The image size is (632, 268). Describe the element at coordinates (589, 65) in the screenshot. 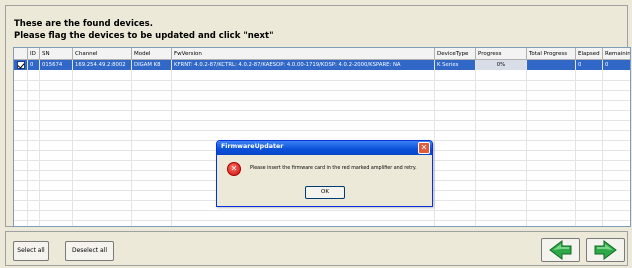

I see `cell-elapsed: 0` at that location.